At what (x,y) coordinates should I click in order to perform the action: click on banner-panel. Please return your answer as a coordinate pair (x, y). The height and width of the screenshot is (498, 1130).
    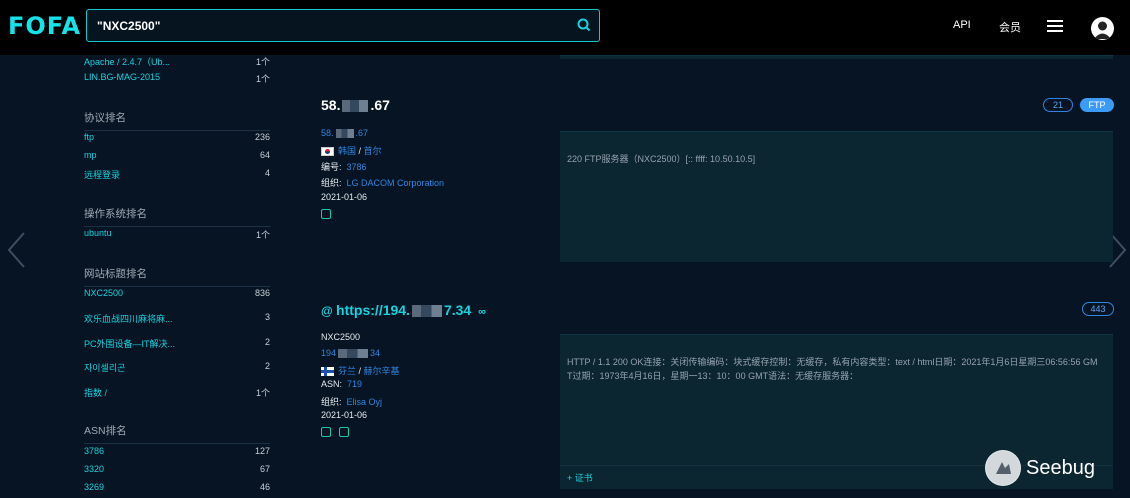
    Looking at the image, I should click on (836, 196).